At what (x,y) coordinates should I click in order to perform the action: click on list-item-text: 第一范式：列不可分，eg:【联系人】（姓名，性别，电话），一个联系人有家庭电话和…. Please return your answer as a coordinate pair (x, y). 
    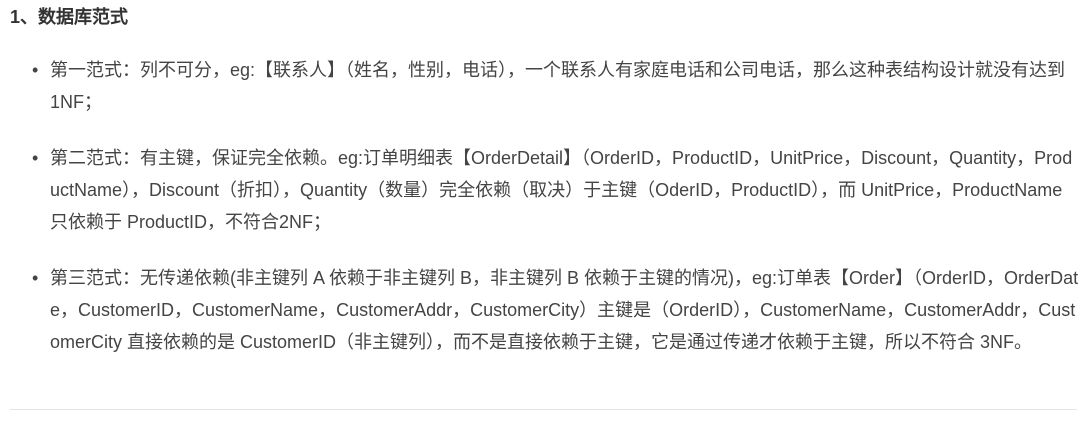
    Looking at the image, I should click on (558, 86).